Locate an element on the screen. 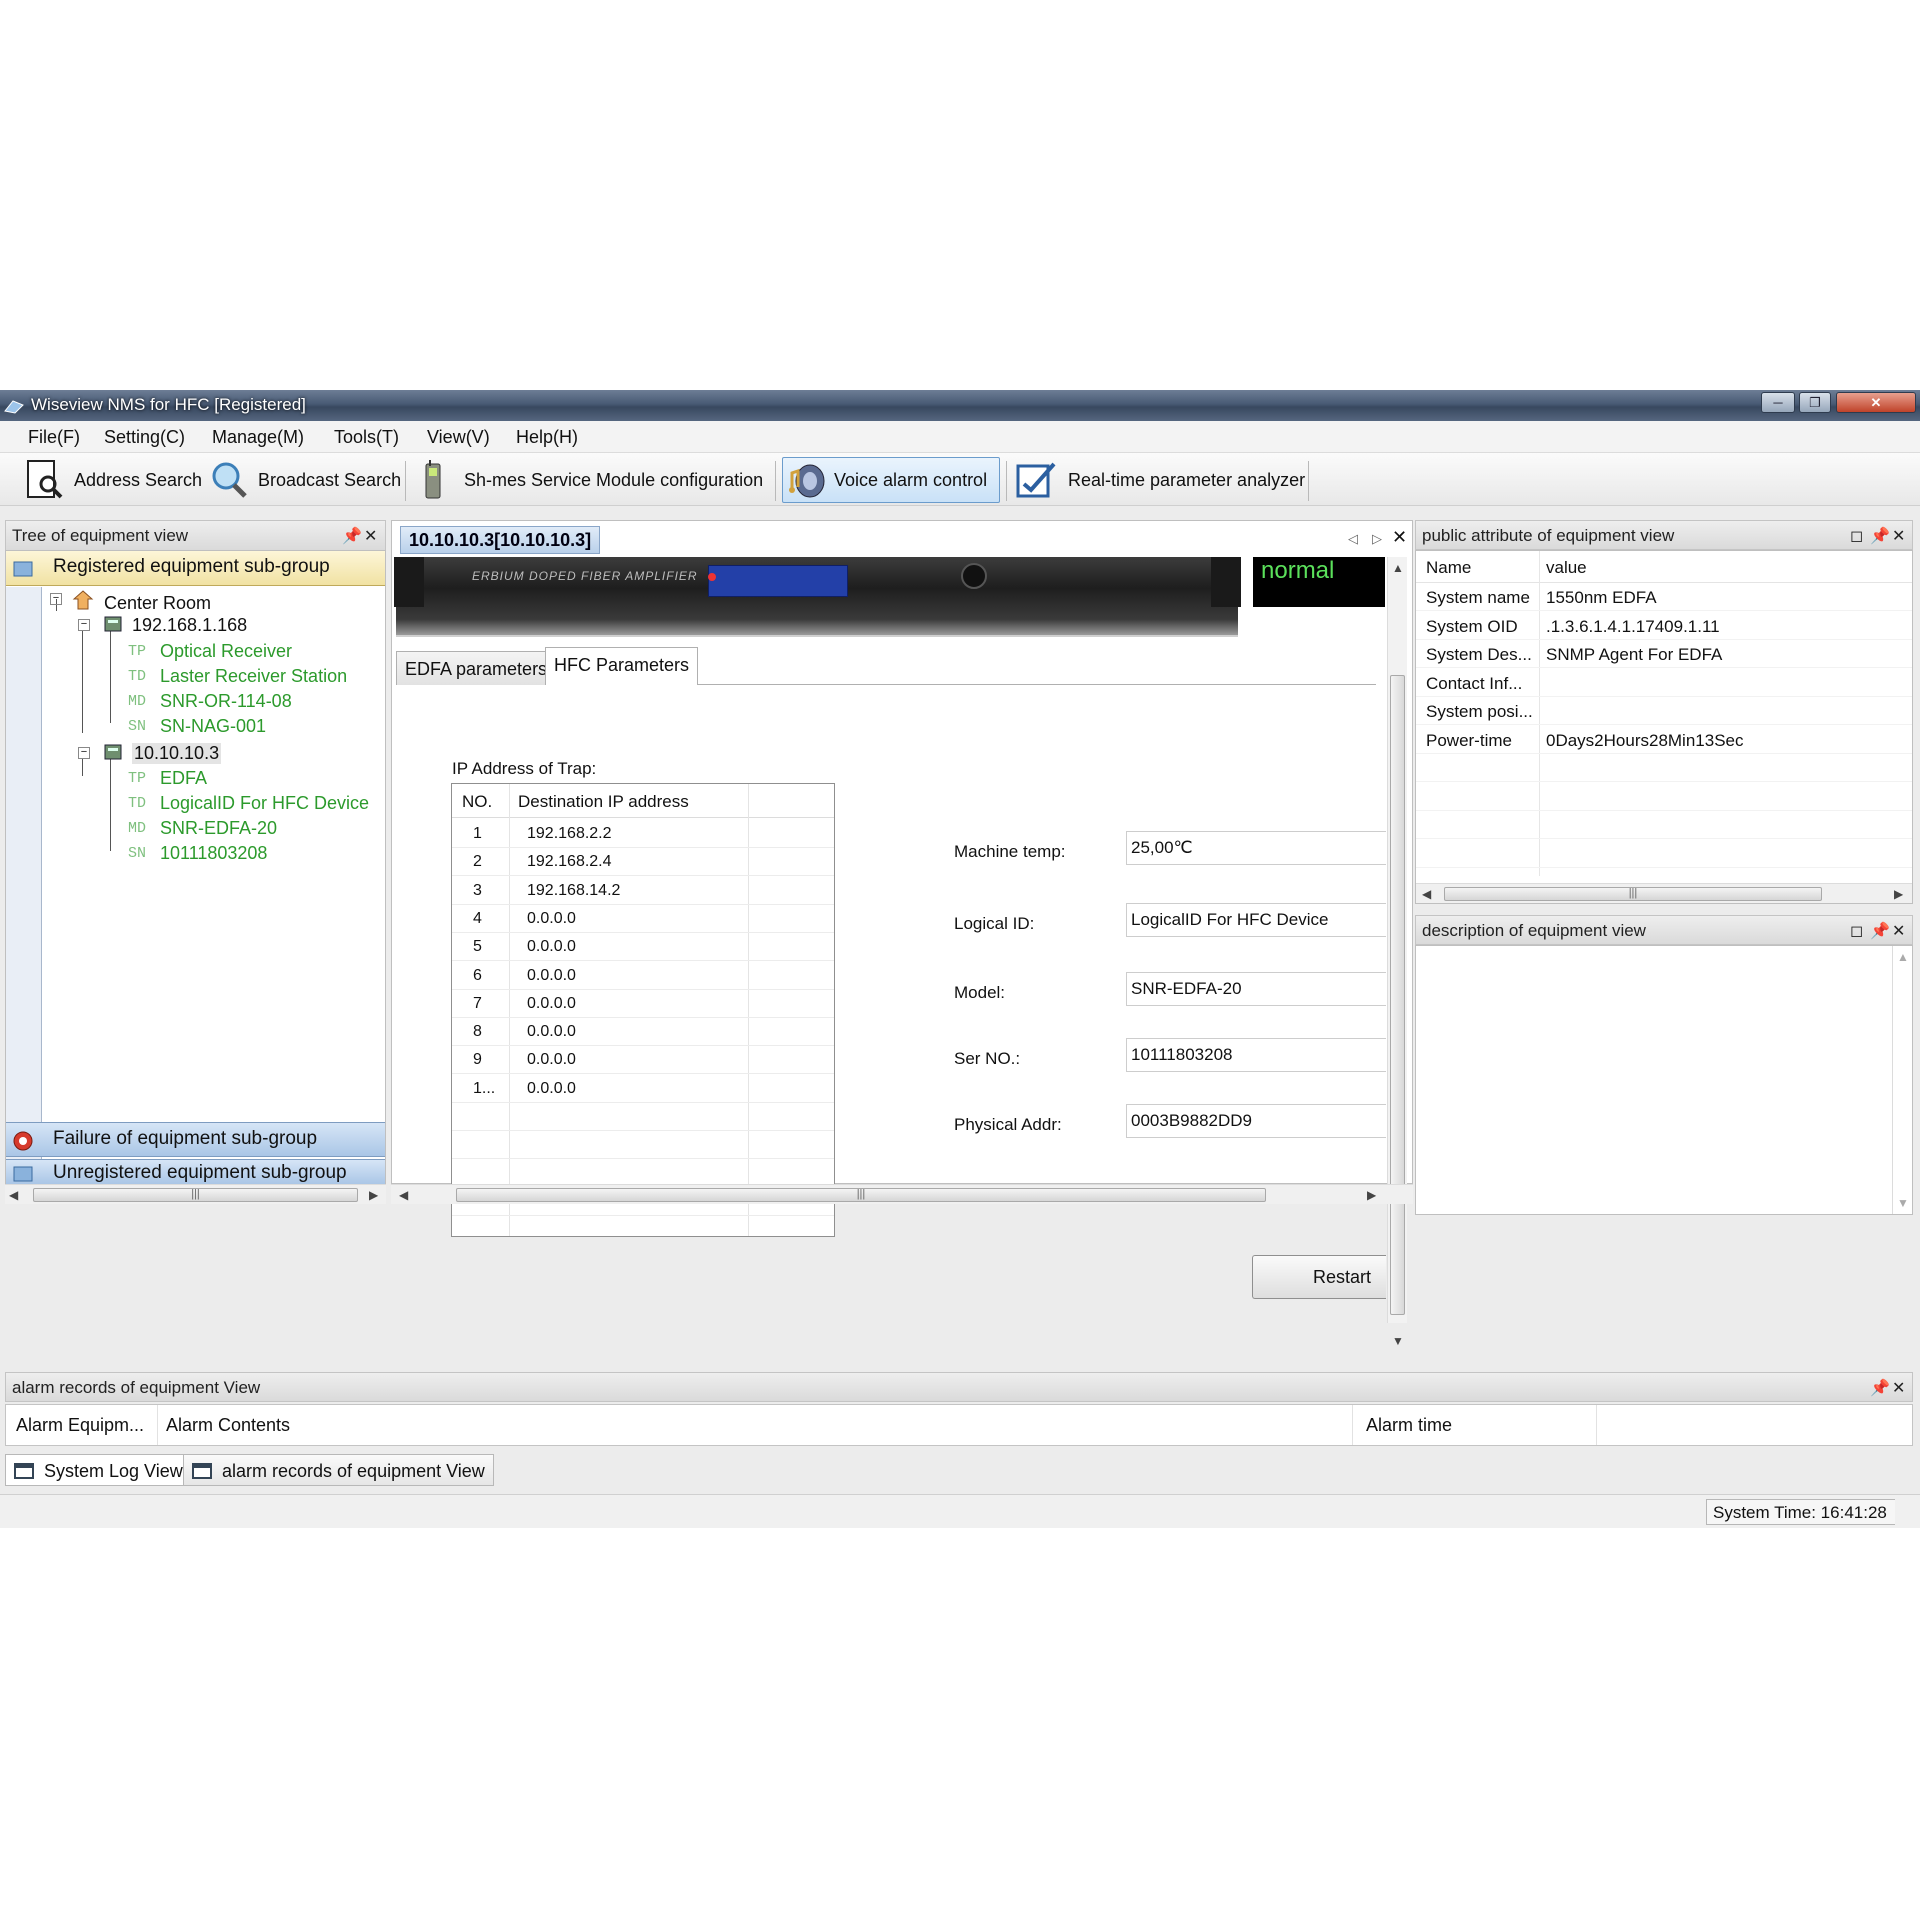 The height and width of the screenshot is (1920, 1920). menu-help: Help(H) is located at coordinates (547, 437).